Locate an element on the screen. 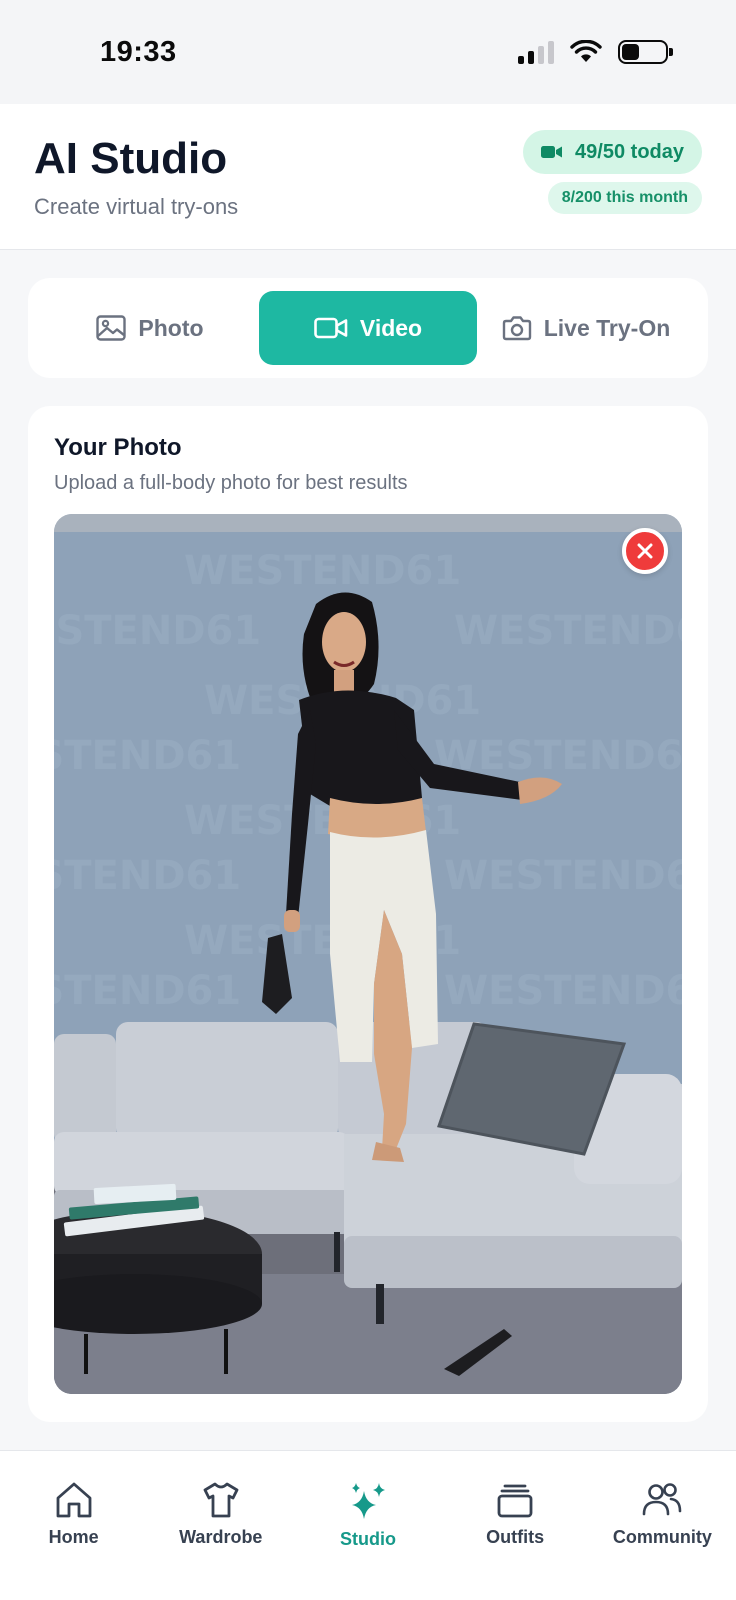 The width and height of the screenshot is (736, 1600). nav-item-studio: Studio is located at coordinates (368, 1540).